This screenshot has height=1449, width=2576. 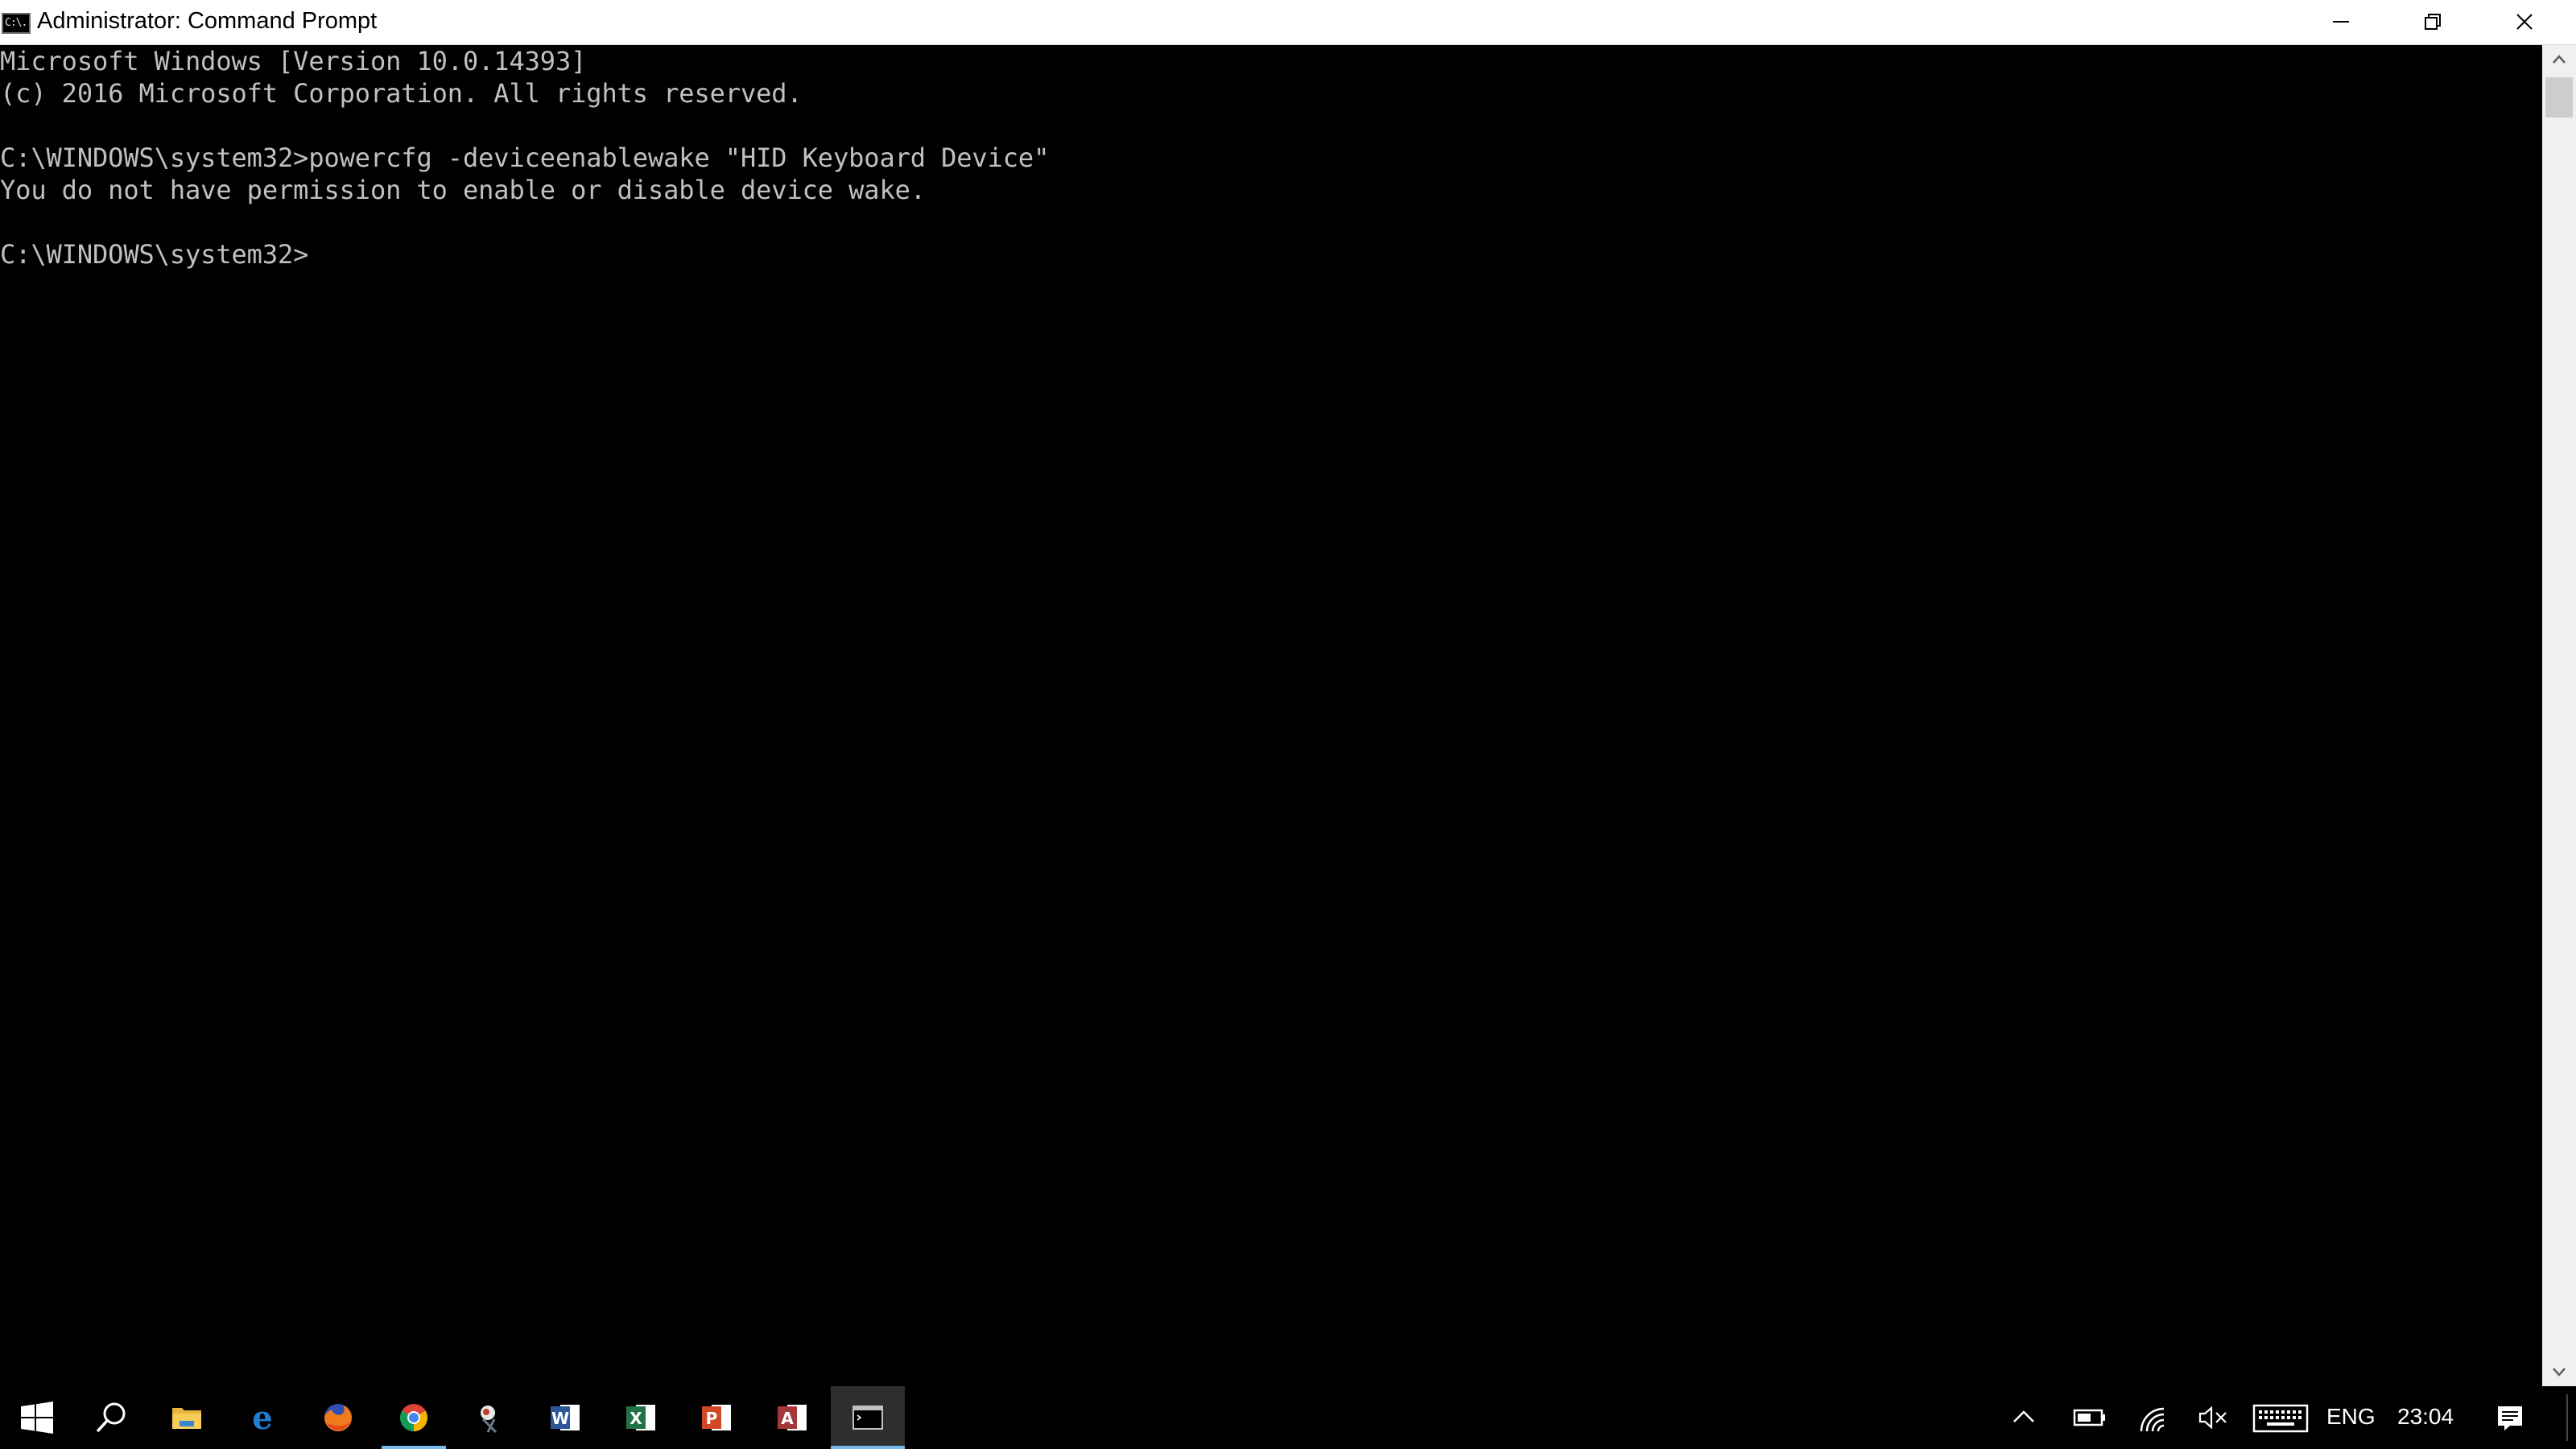 I want to click on minimize-button, so click(x=2341, y=22).